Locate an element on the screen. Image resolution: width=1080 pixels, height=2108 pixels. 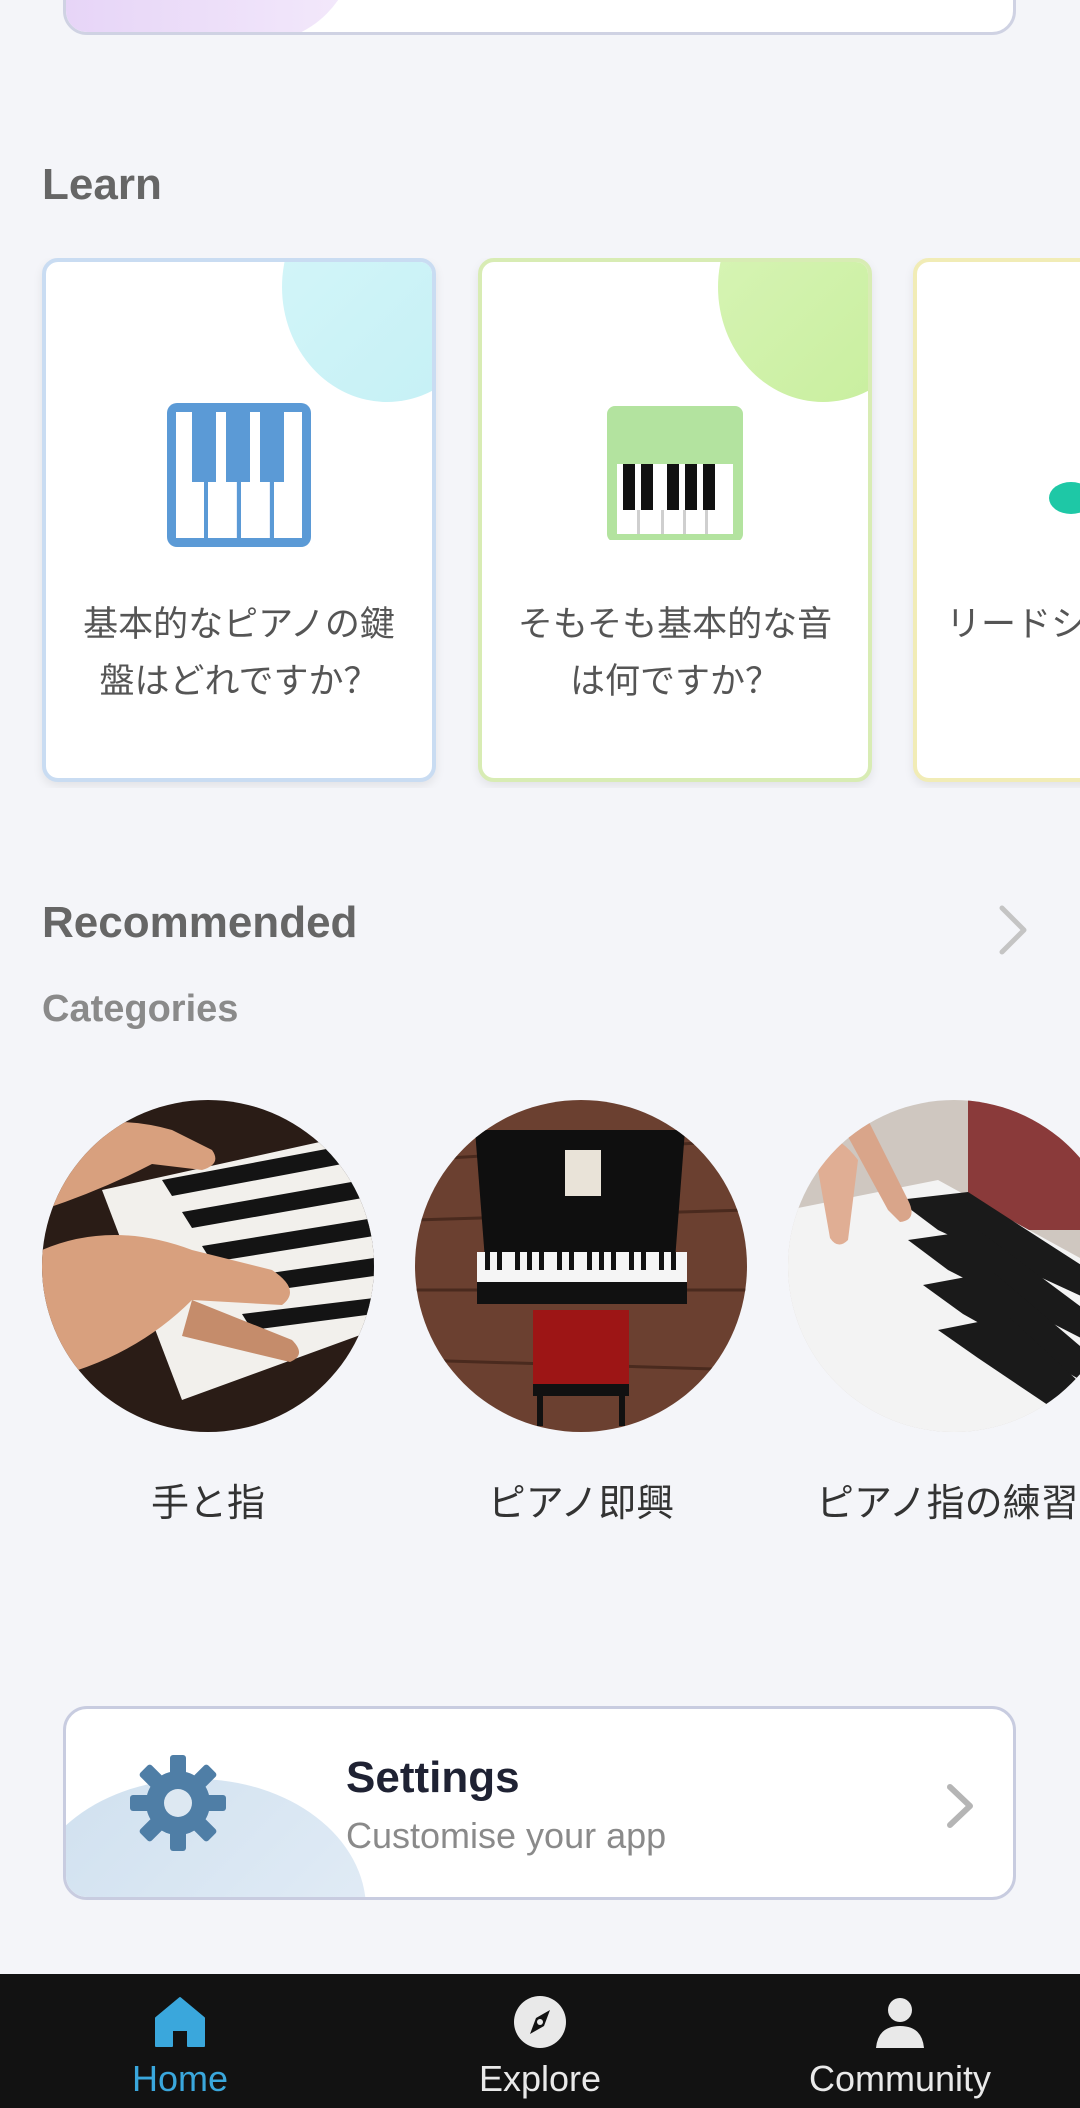
top-banner-card is located at coordinates (539, 17).